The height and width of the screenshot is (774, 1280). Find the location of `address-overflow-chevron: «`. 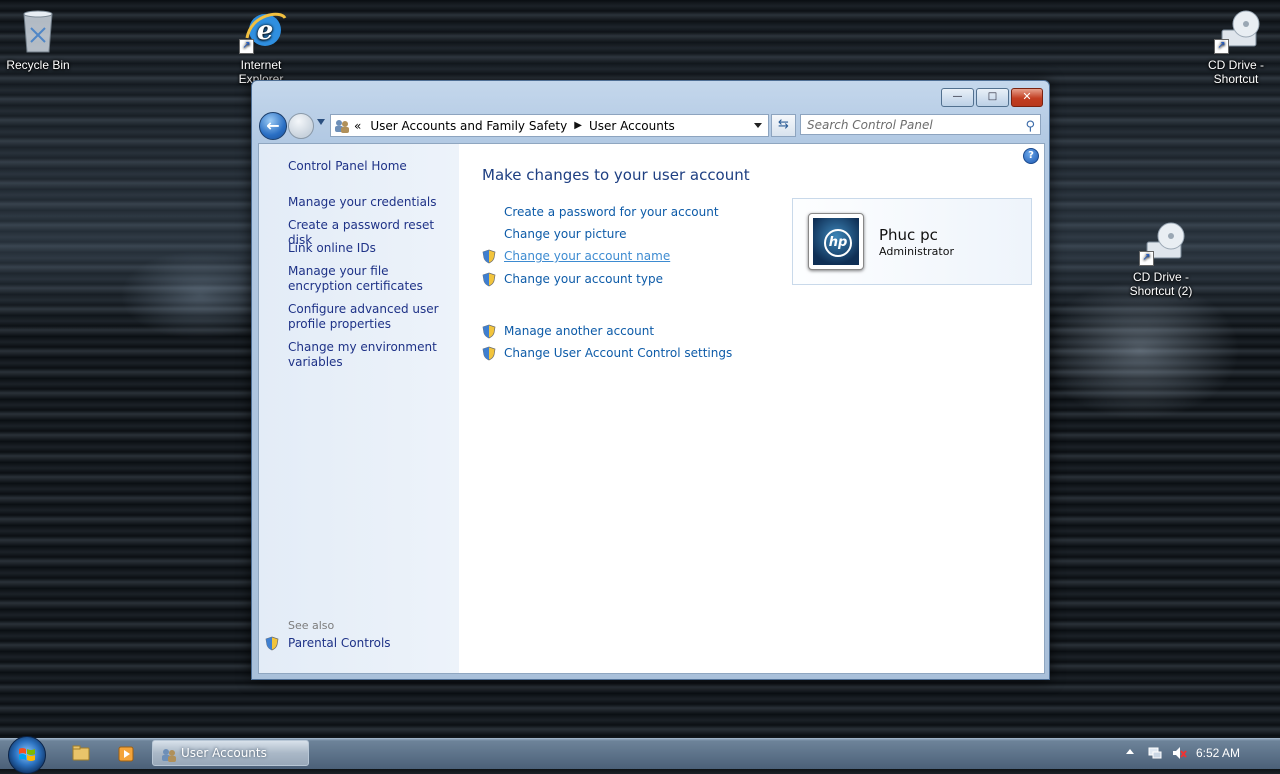

address-overflow-chevron: « is located at coordinates (357, 126).